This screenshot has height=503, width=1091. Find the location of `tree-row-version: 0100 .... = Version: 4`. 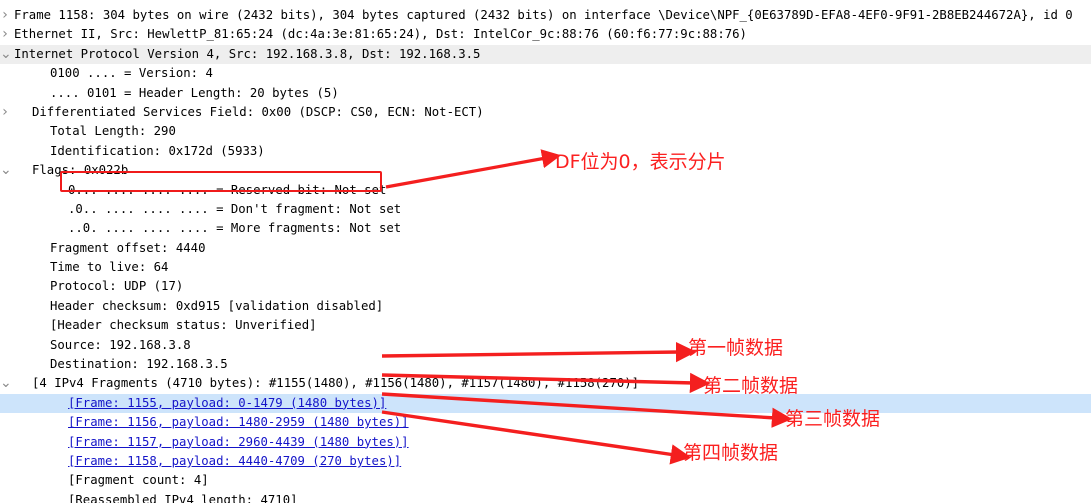

tree-row-version: 0100 .... = Version: 4 is located at coordinates (545, 73).